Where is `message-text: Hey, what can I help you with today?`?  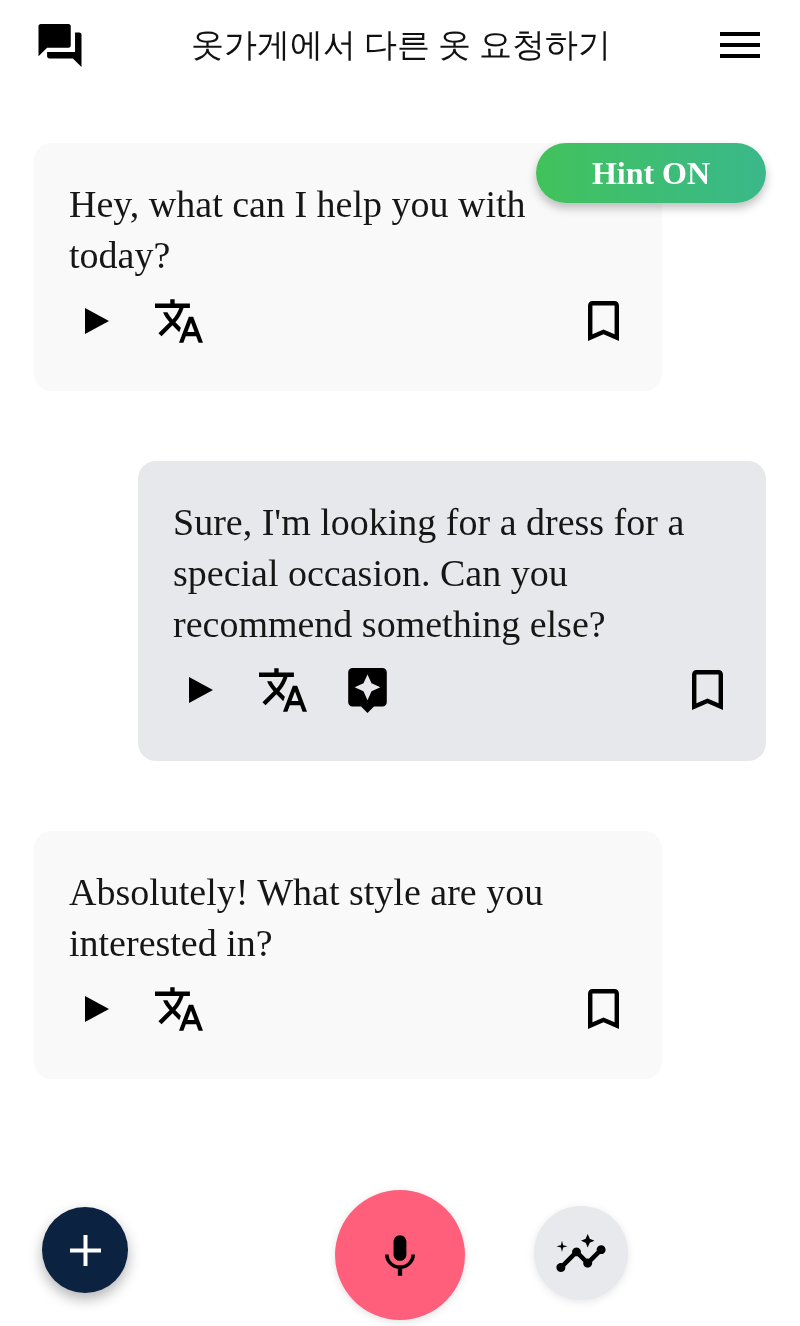 message-text: Hey, what can I help you with today? is located at coordinates (298, 230).